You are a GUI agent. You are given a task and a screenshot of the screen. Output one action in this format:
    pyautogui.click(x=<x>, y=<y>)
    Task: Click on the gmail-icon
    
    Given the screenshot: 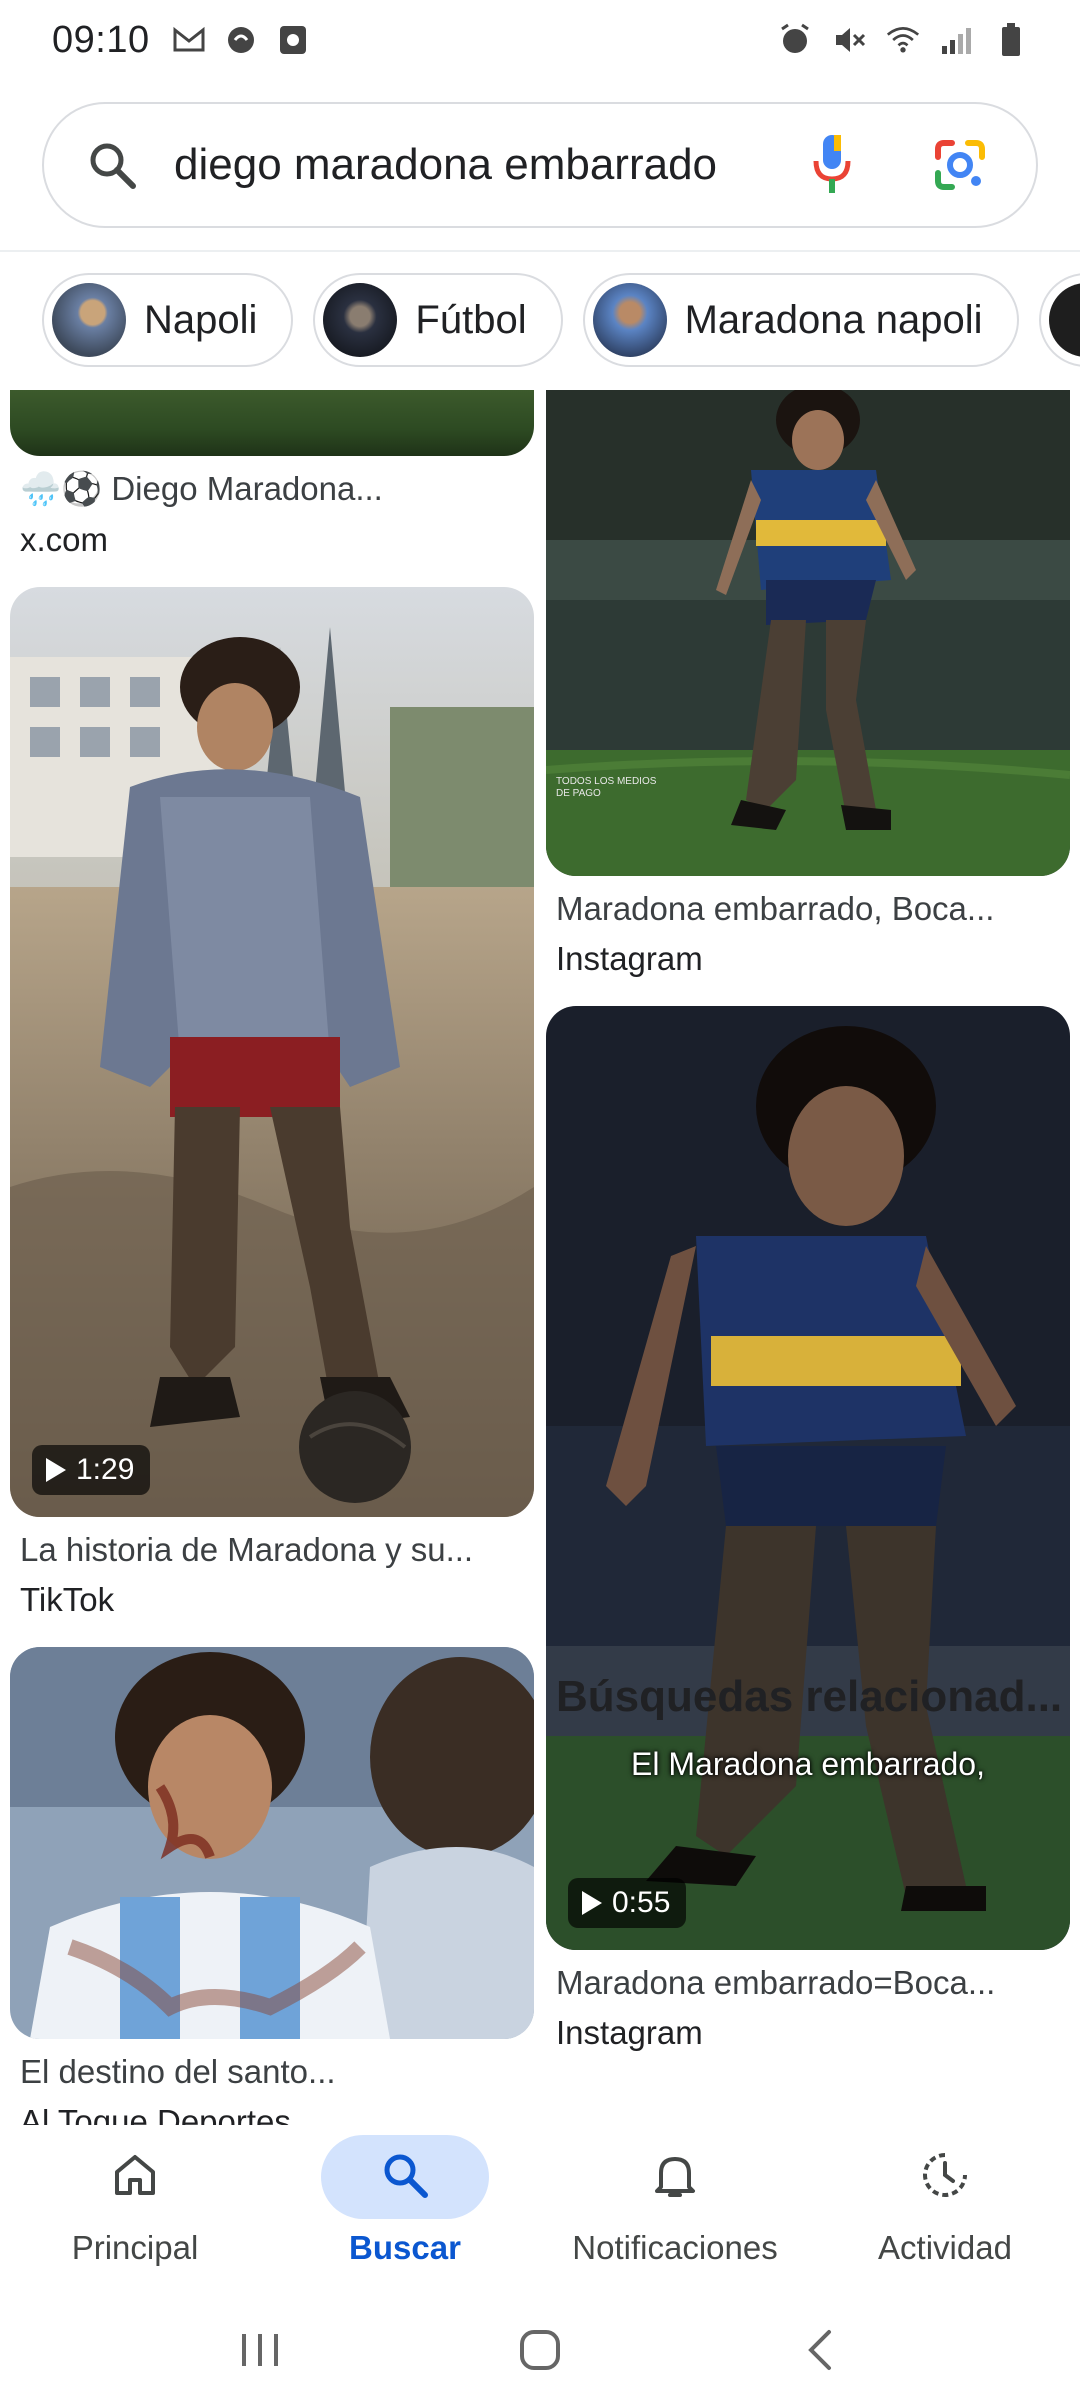 What is the action you would take?
    pyautogui.click(x=189, y=40)
    